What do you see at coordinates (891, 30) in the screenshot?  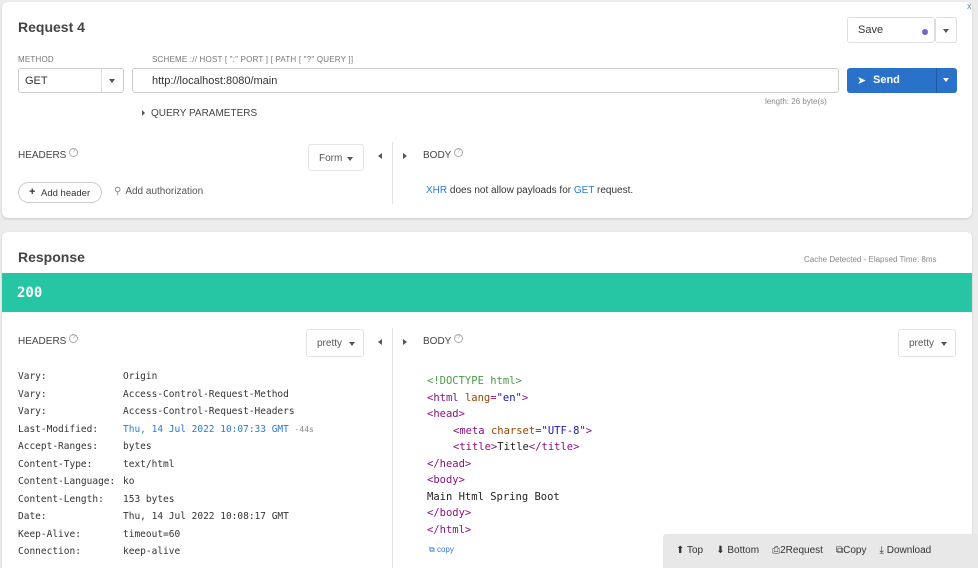 I see `save-button: Save` at bounding box center [891, 30].